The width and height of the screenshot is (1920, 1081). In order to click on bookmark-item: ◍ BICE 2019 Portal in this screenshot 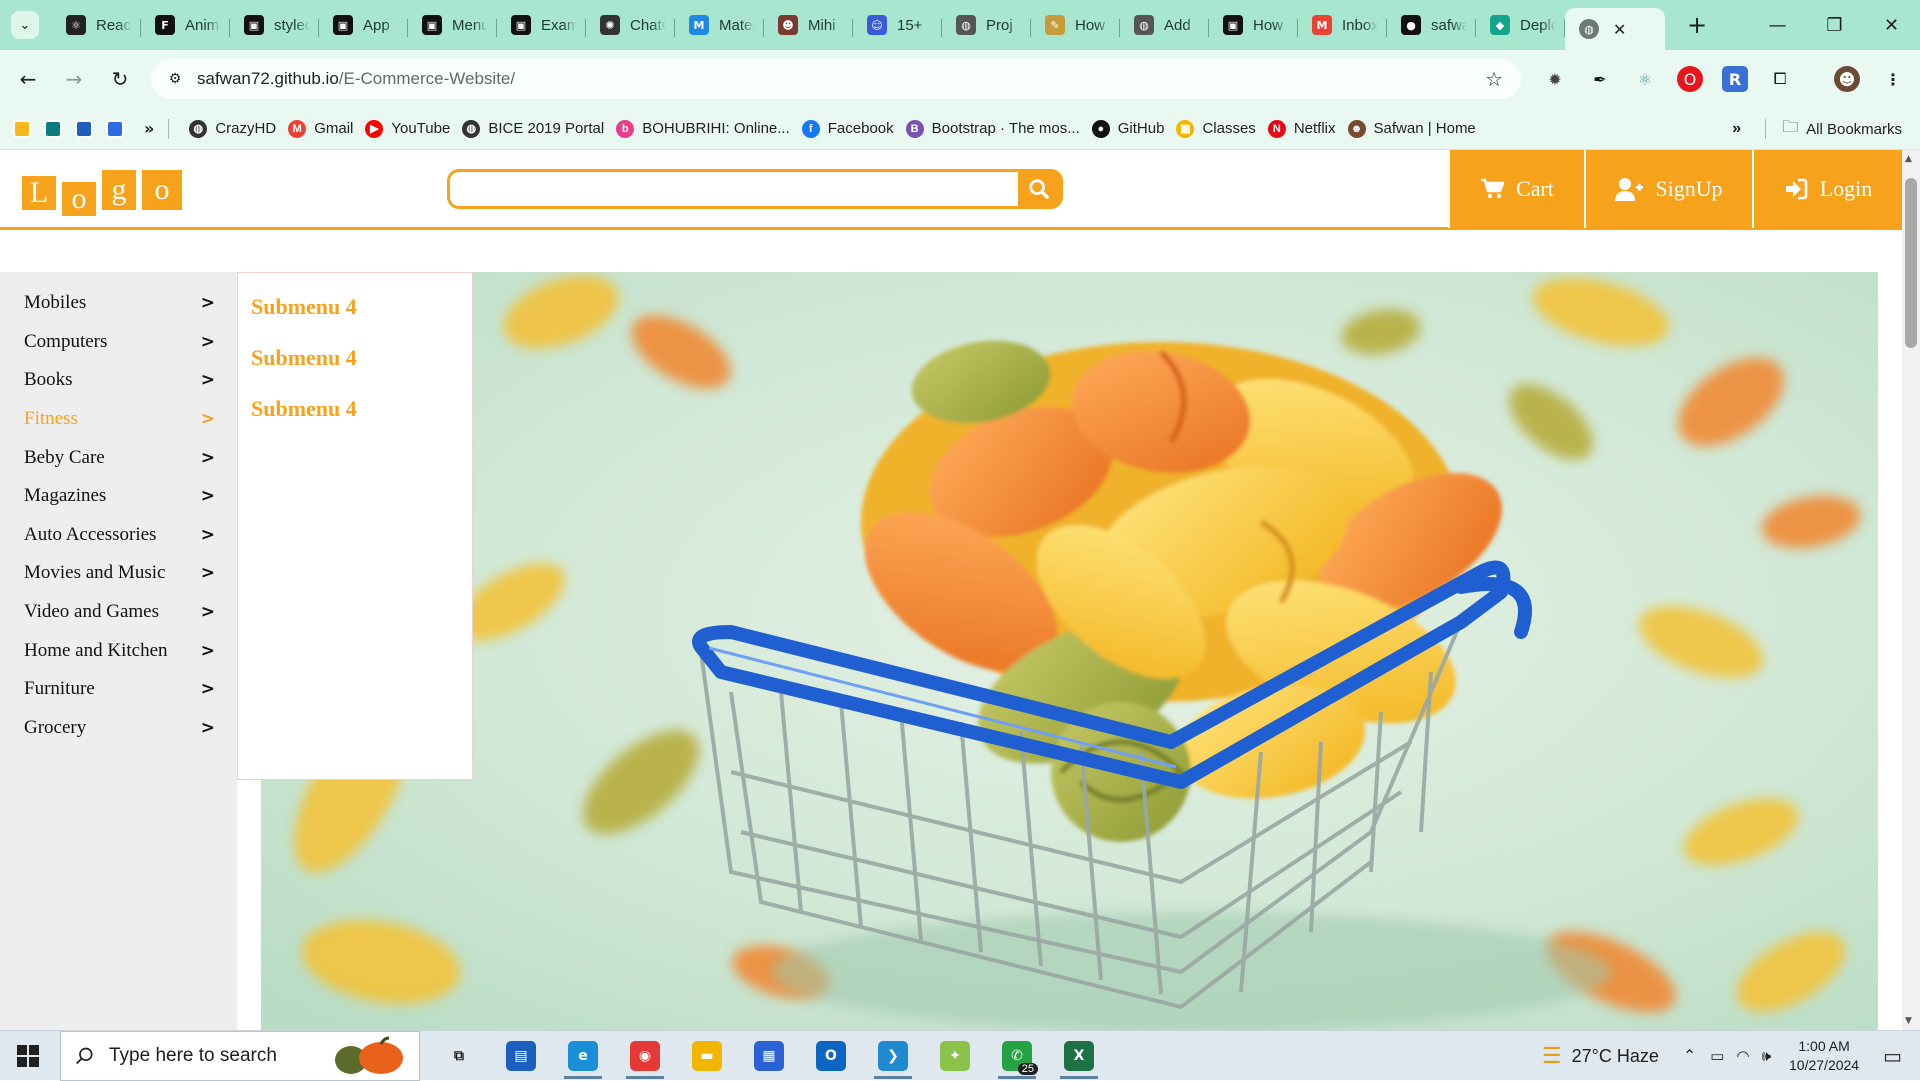, I will do `click(533, 128)`.